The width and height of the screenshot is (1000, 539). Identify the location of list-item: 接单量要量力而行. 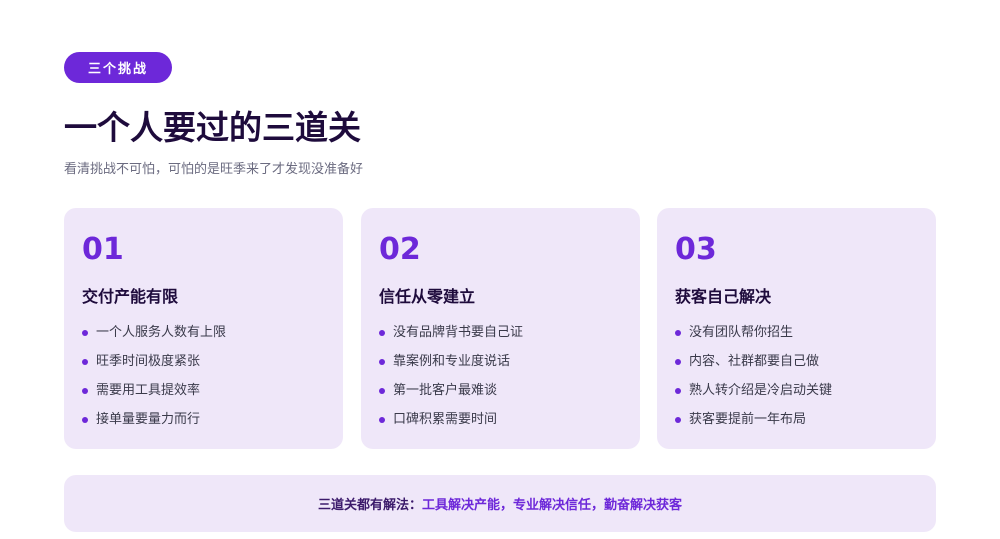
(203, 419).